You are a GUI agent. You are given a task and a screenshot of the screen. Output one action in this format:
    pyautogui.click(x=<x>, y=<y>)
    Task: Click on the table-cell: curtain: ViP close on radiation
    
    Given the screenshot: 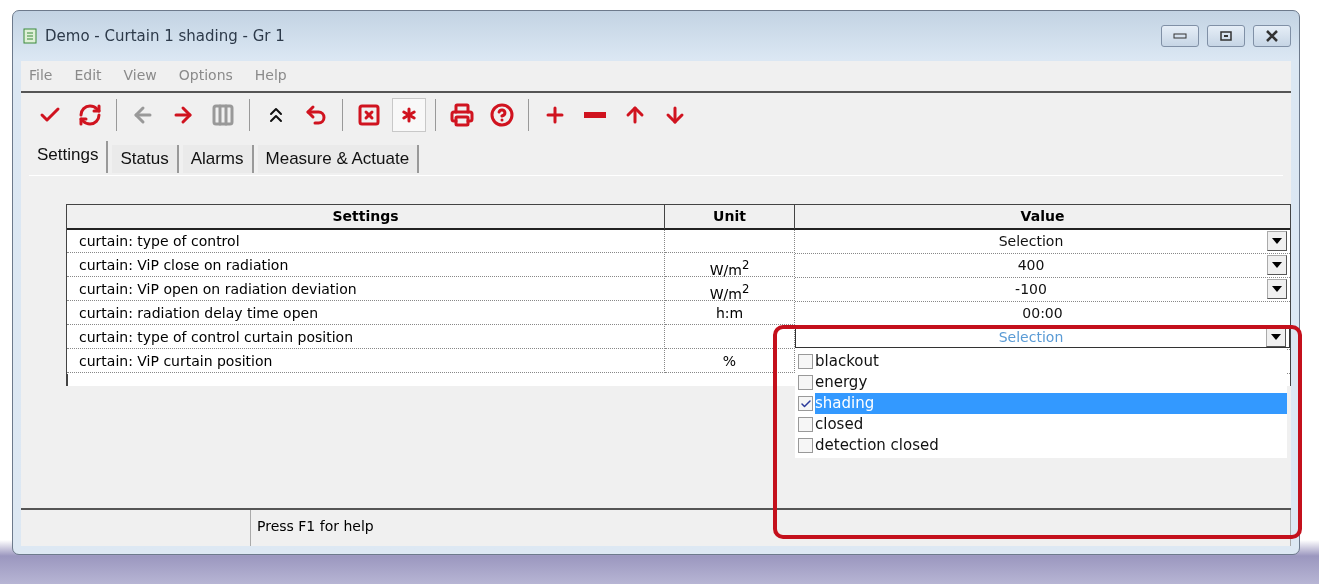 What is the action you would take?
    pyautogui.click(x=366, y=265)
    